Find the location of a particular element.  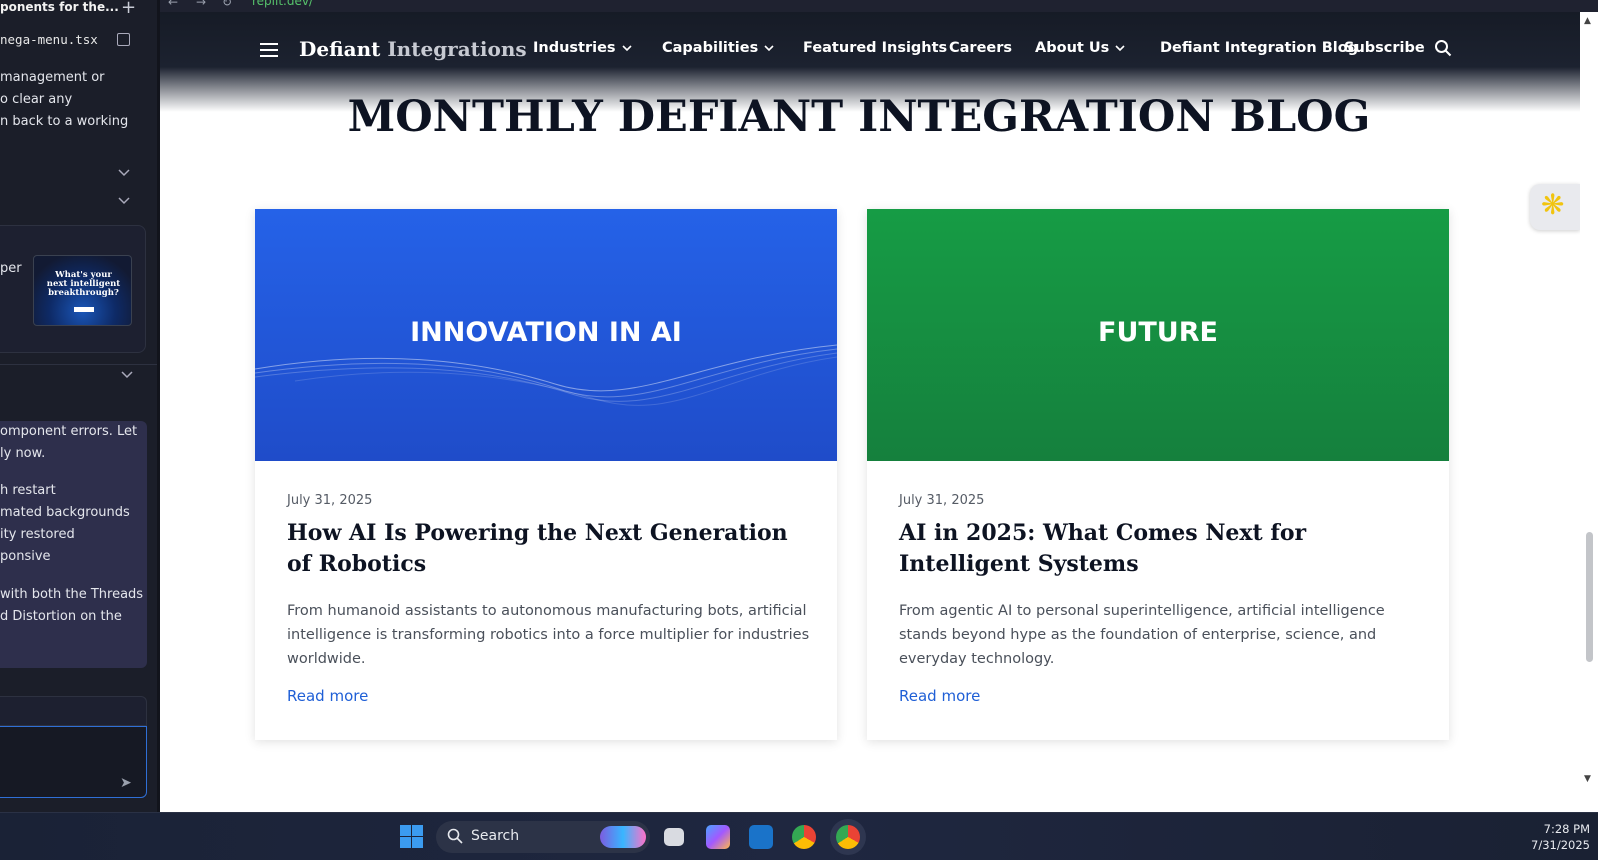

url-text: replit.dev/ is located at coordinates (282, 4).